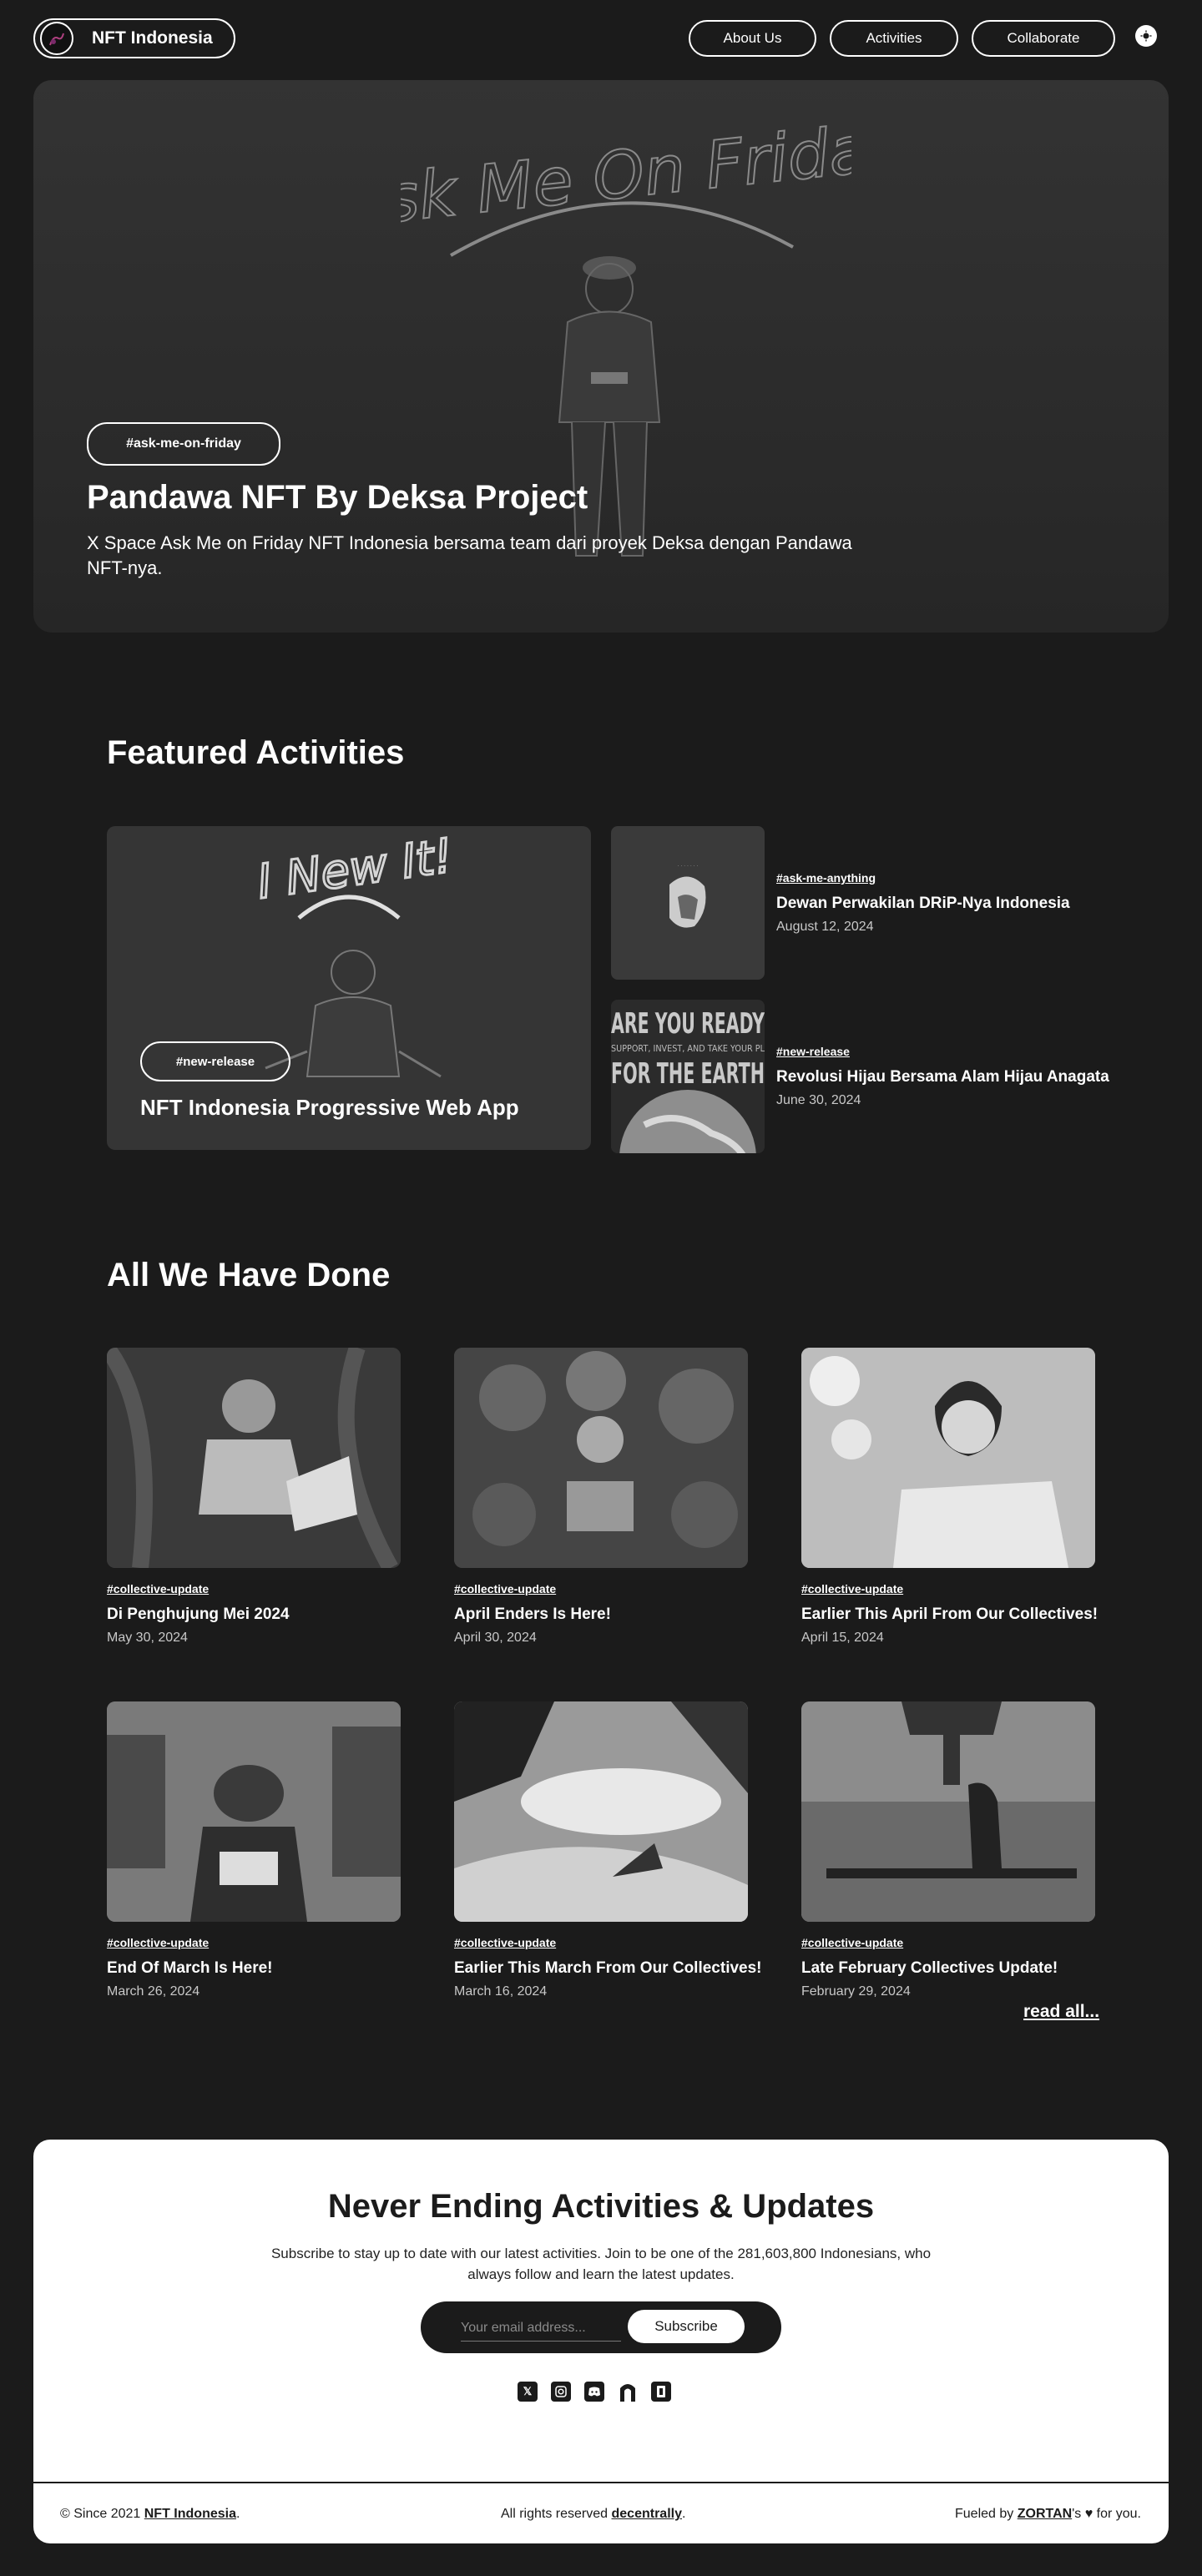  What do you see at coordinates (949, 1615) in the screenshot?
I see `card-3-title: Earlier This April From Our Collectives!` at bounding box center [949, 1615].